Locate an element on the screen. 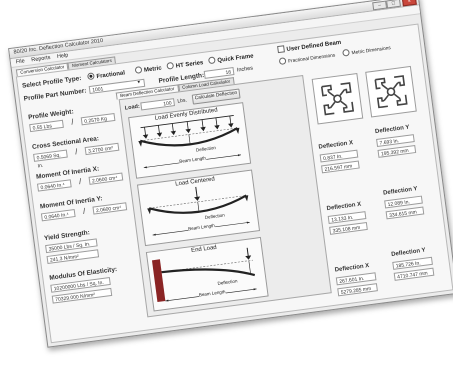  profile-image-y is located at coordinates (391, 91).